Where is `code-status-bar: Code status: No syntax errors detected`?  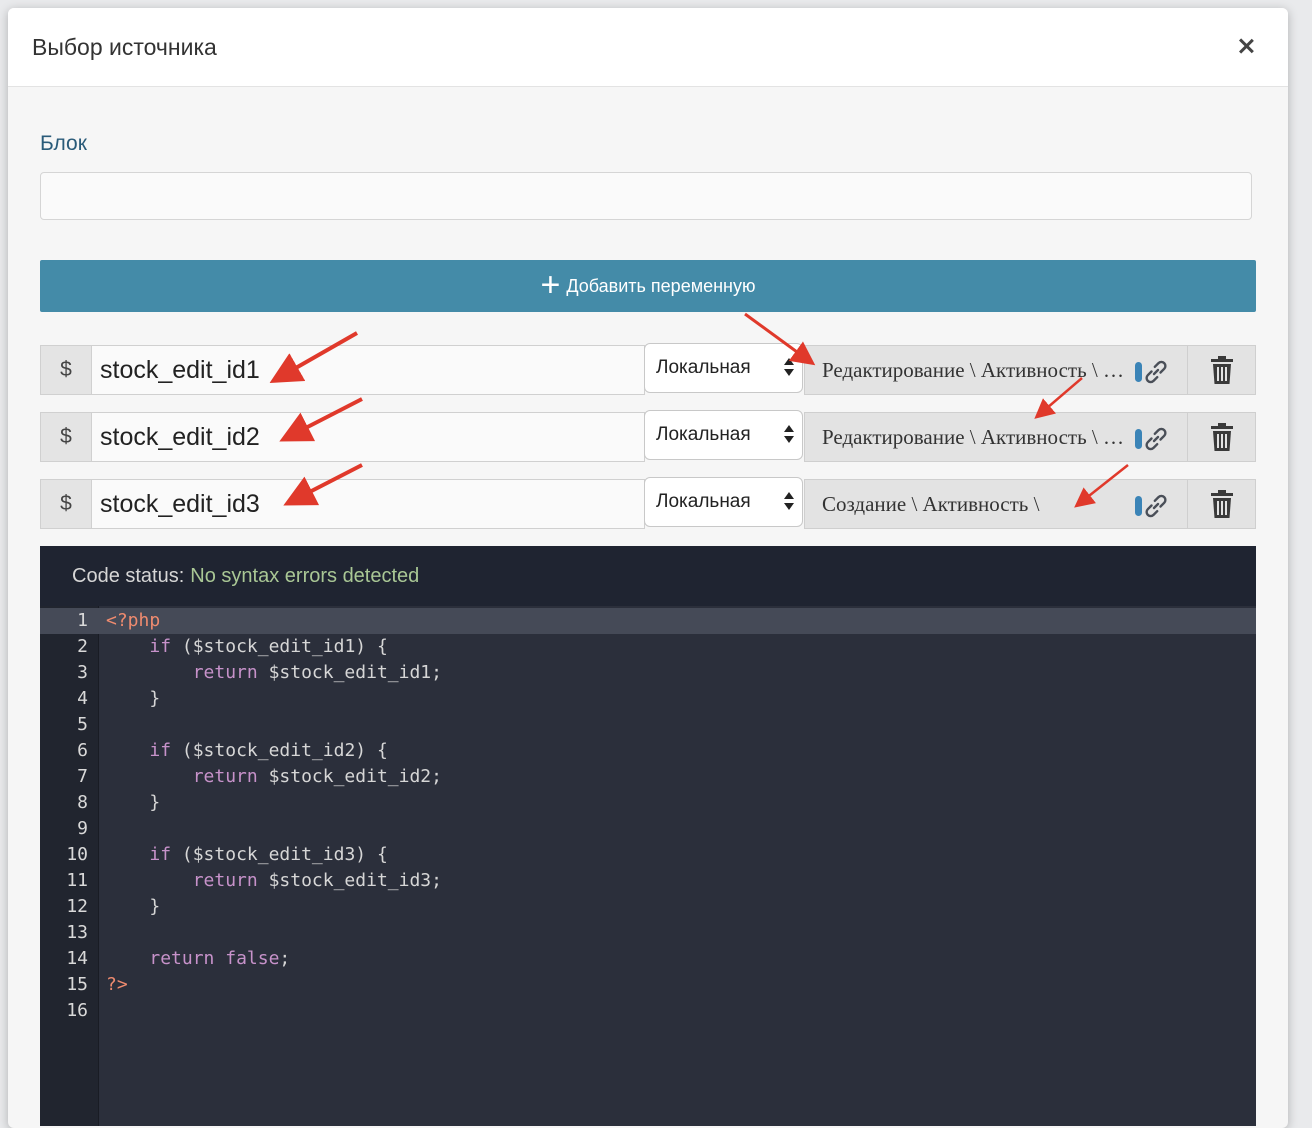
code-status-bar: Code status: No syntax errors detected is located at coordinates (648, 576).